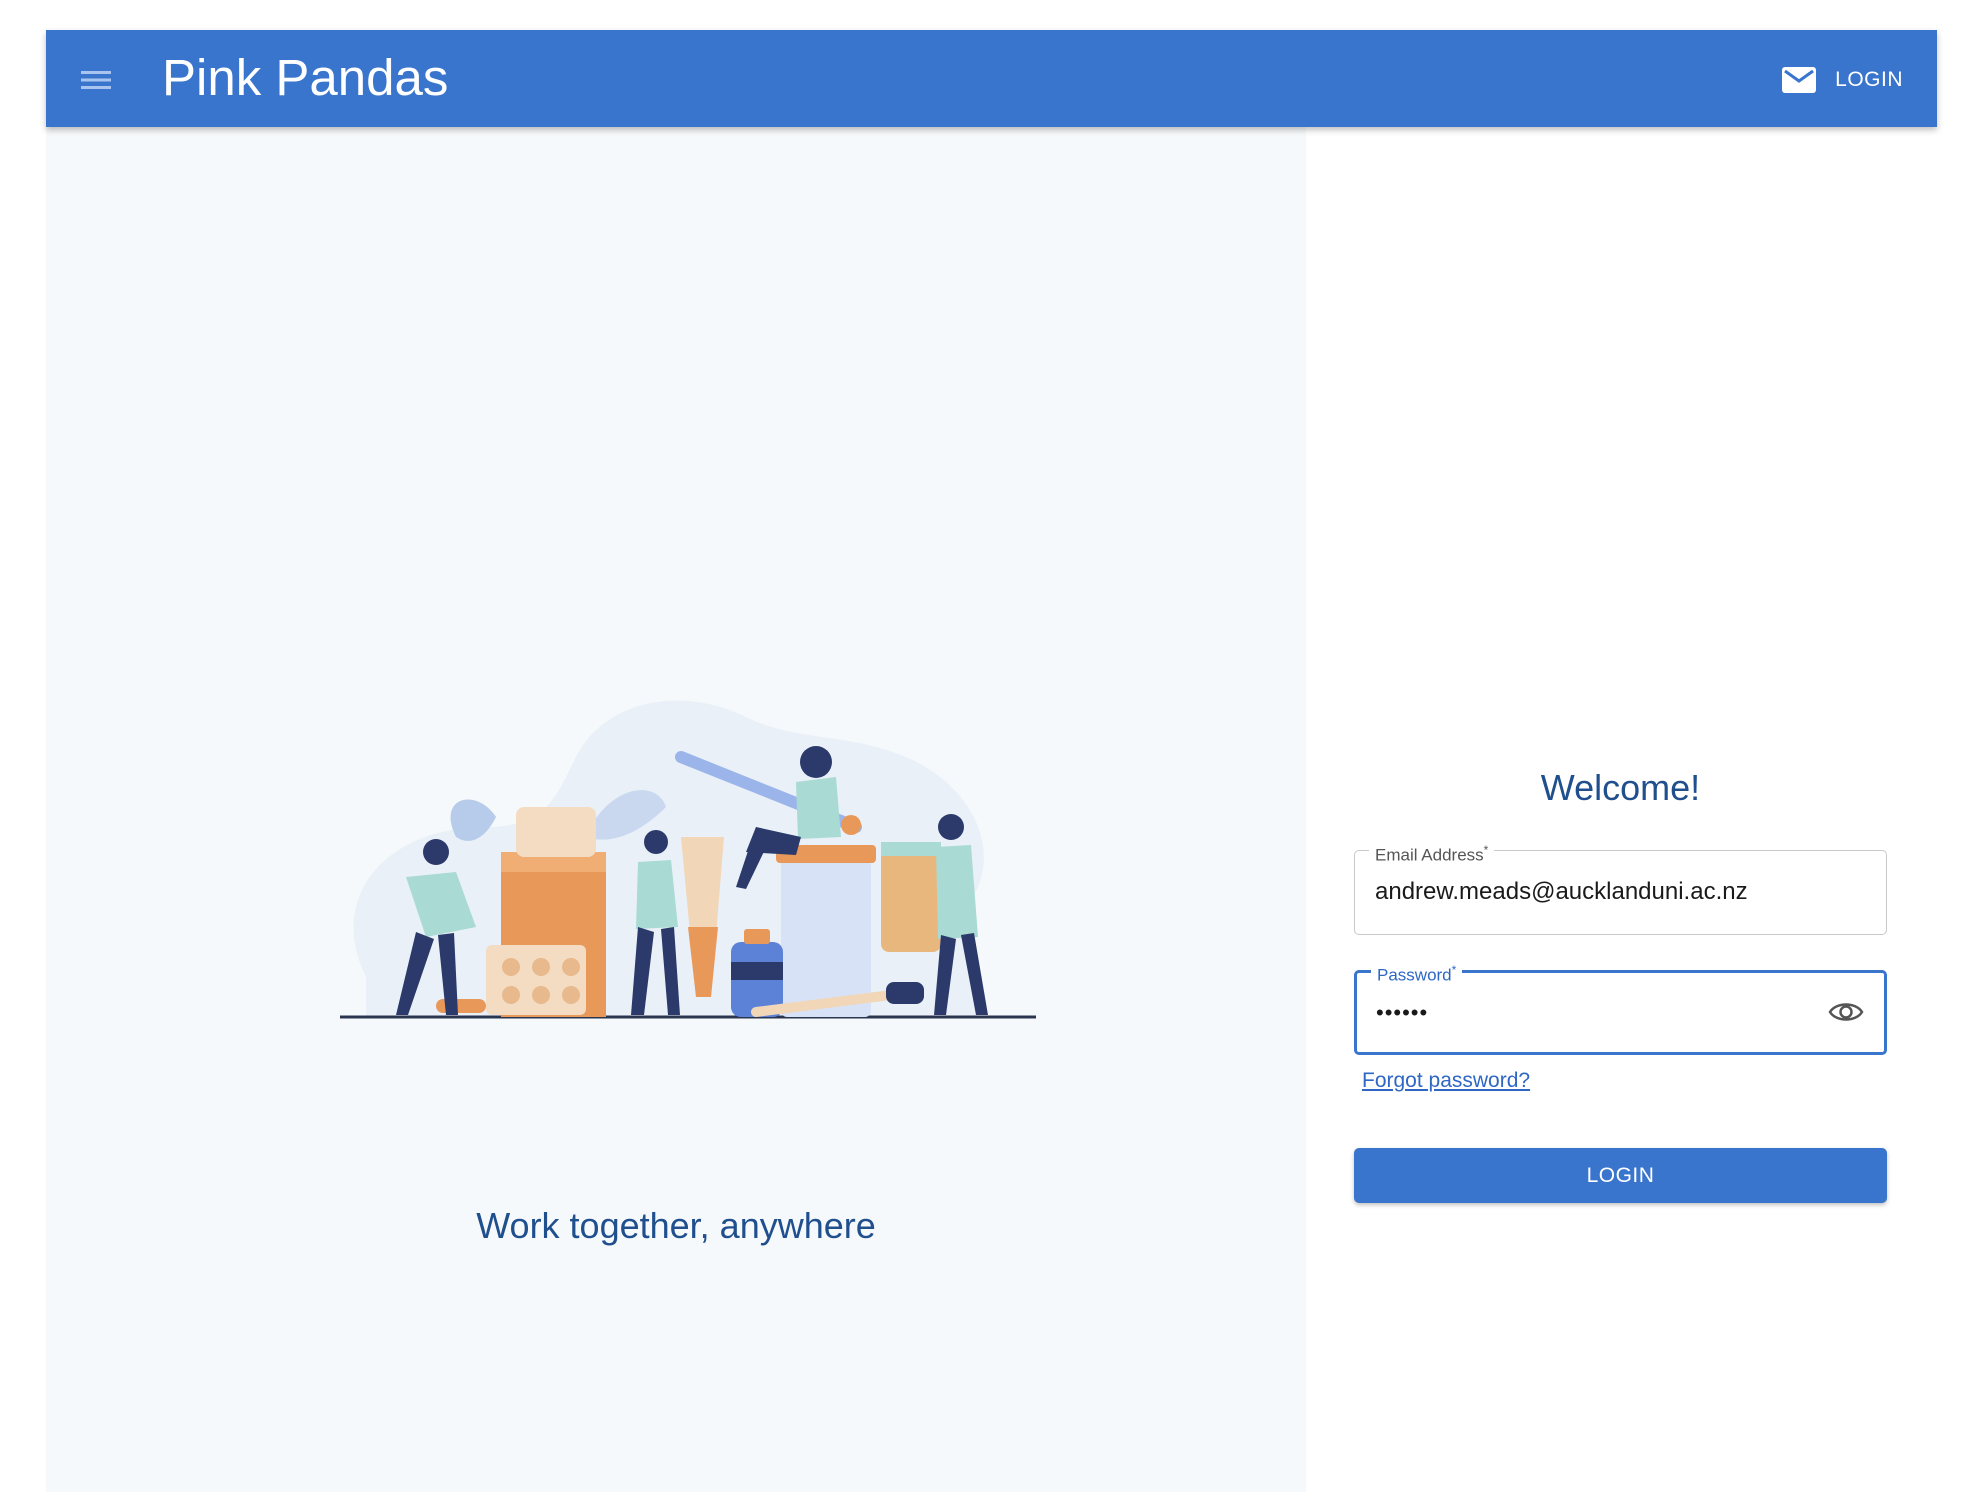 This screenshot has width=1976, height=1492. Describe the element at coordinates (1561, 892) in the screenshot. I see `email-input-value: andrew.meads@aucklanduni.ac.nz` at that location.